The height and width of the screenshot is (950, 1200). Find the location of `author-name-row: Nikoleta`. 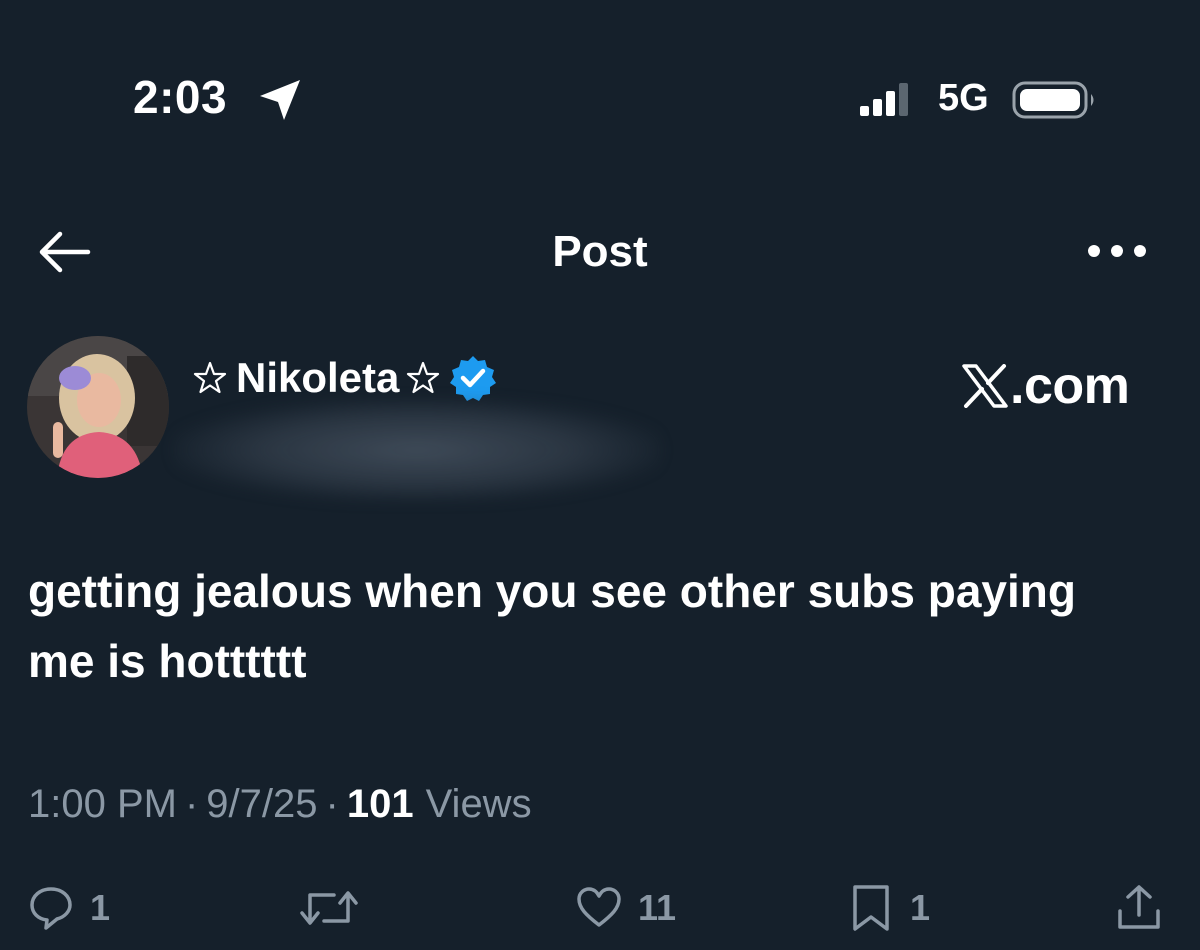

author-name-row: Nikoleta is located at coordinates (344, 378).